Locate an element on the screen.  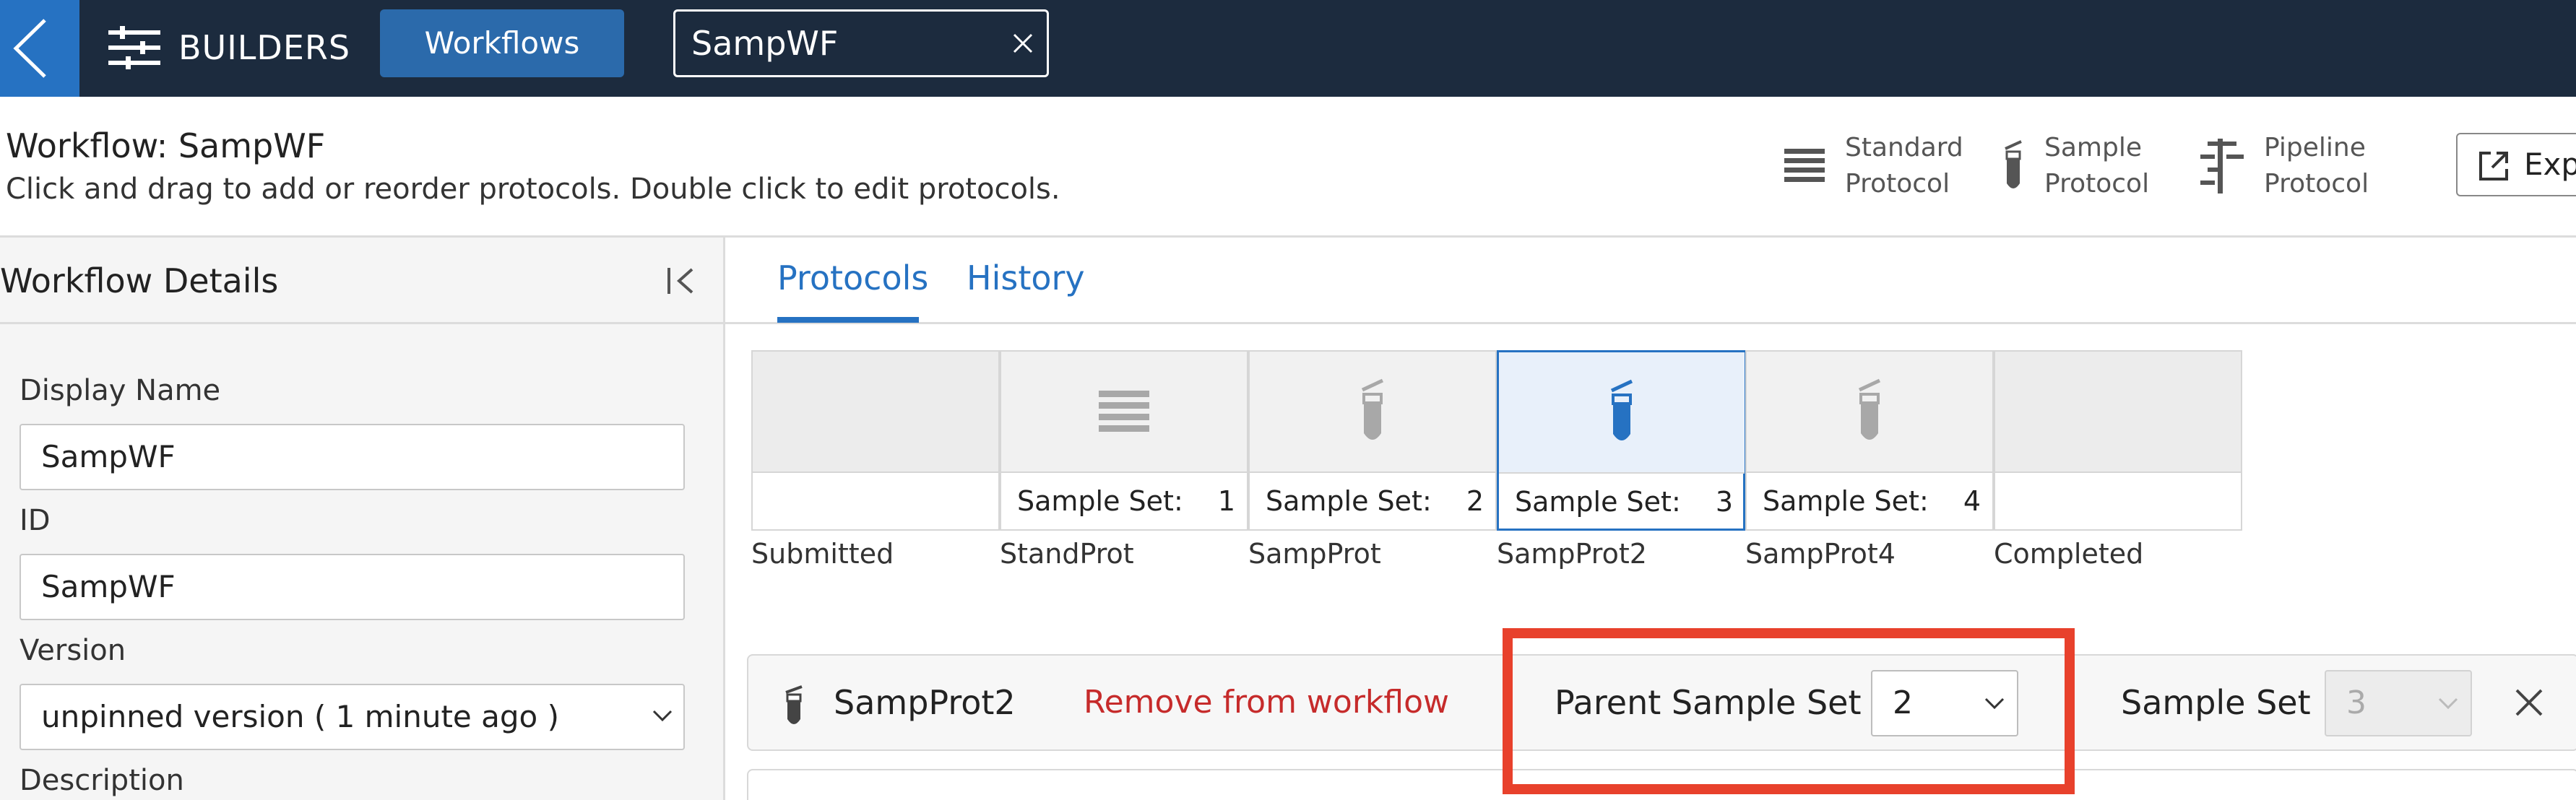
step-cell: Sample Set: 2 is located at coordinates (1373, 440).